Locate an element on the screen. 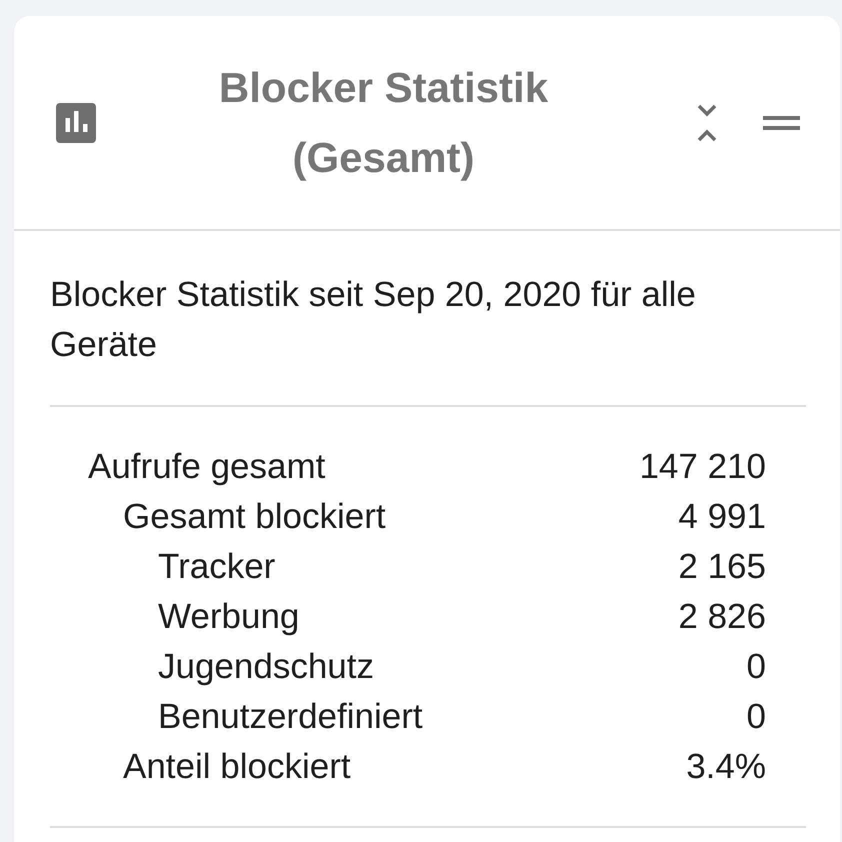 This screenshot has width=842, height=842. description-text: Blocker Statistik seit Sep 20, 2020 für alle Geräte is located at coordinates (373, 320).